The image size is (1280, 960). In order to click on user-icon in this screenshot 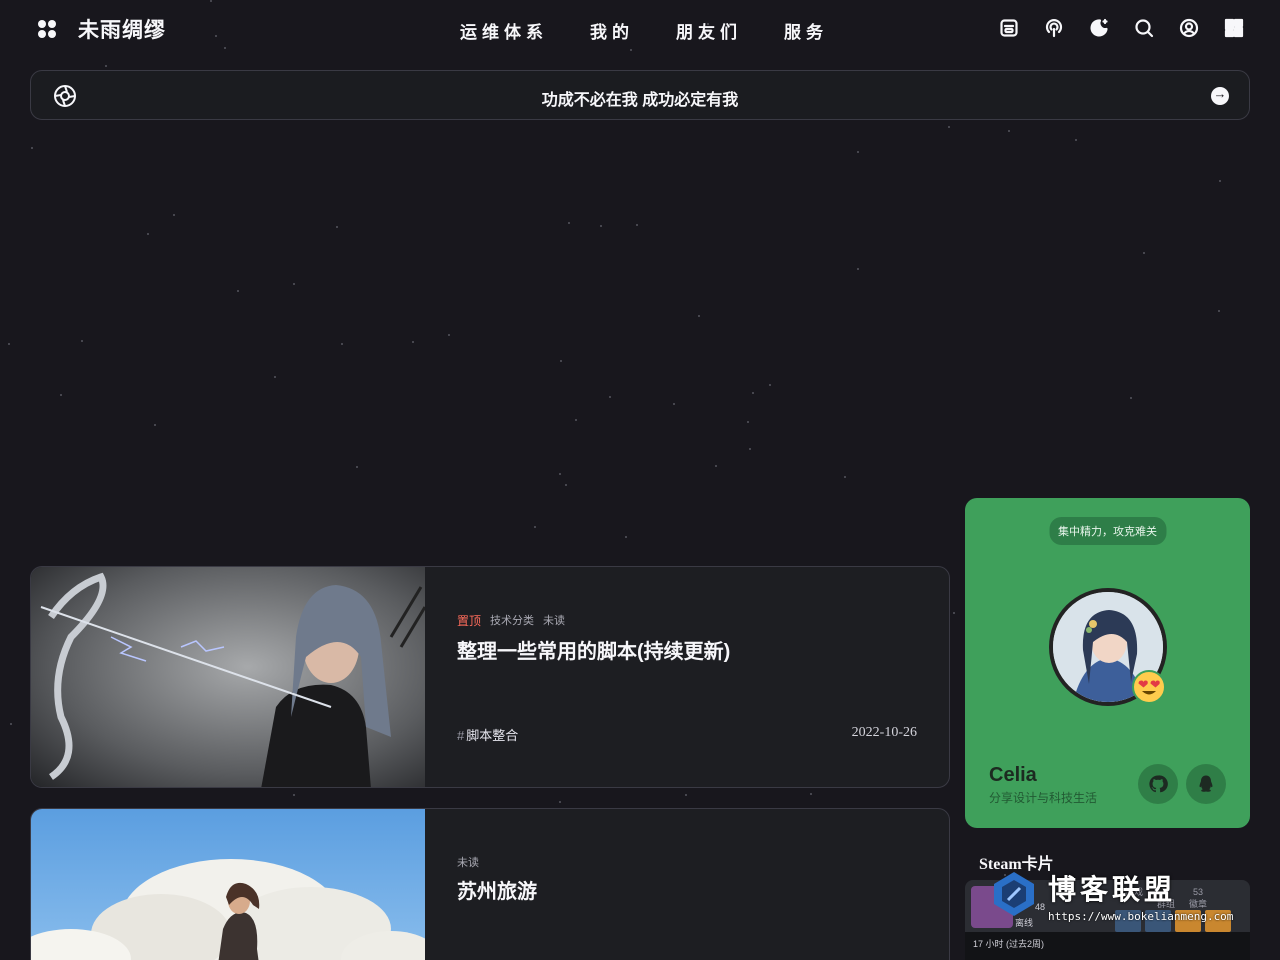, I will do `click(1189, 28)`.